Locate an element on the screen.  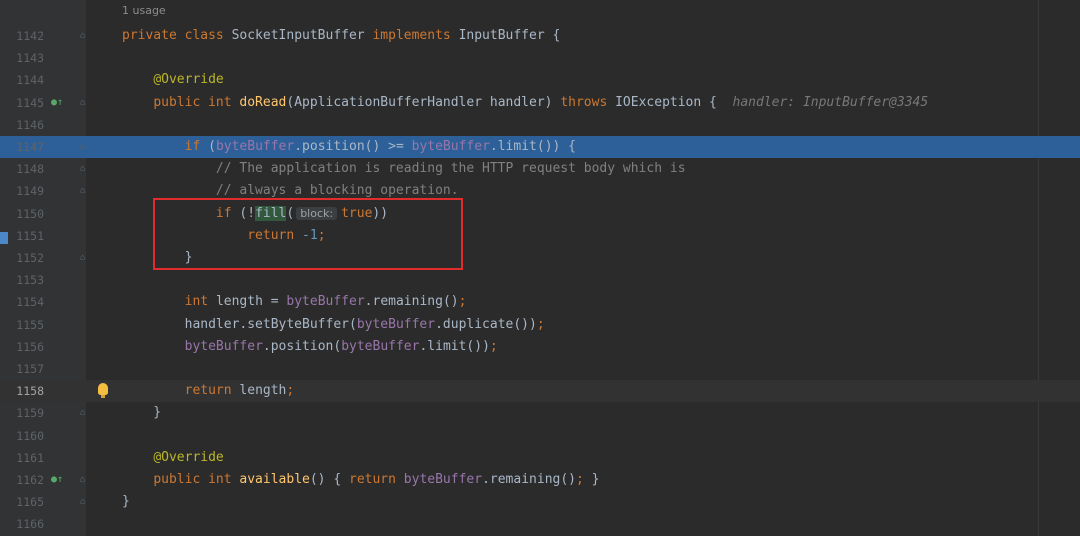
code-line: 1160 is located at coordinates (540, 436).